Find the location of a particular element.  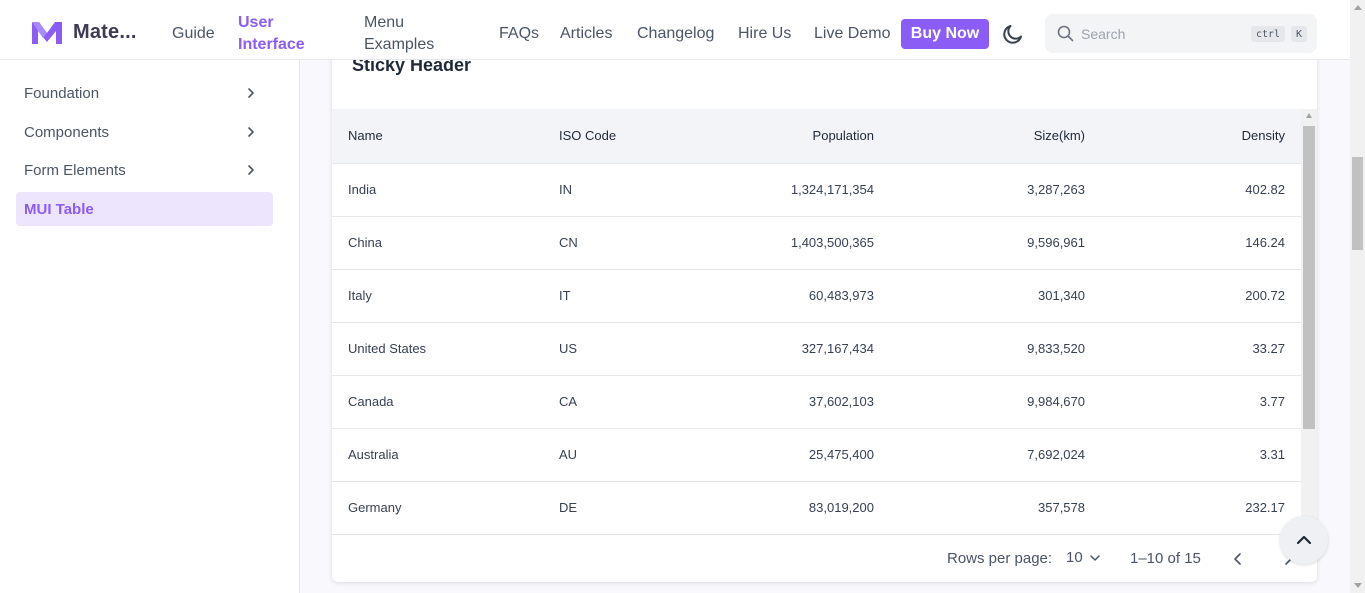

cell-name: Germany is located at coordinates (437, 507).